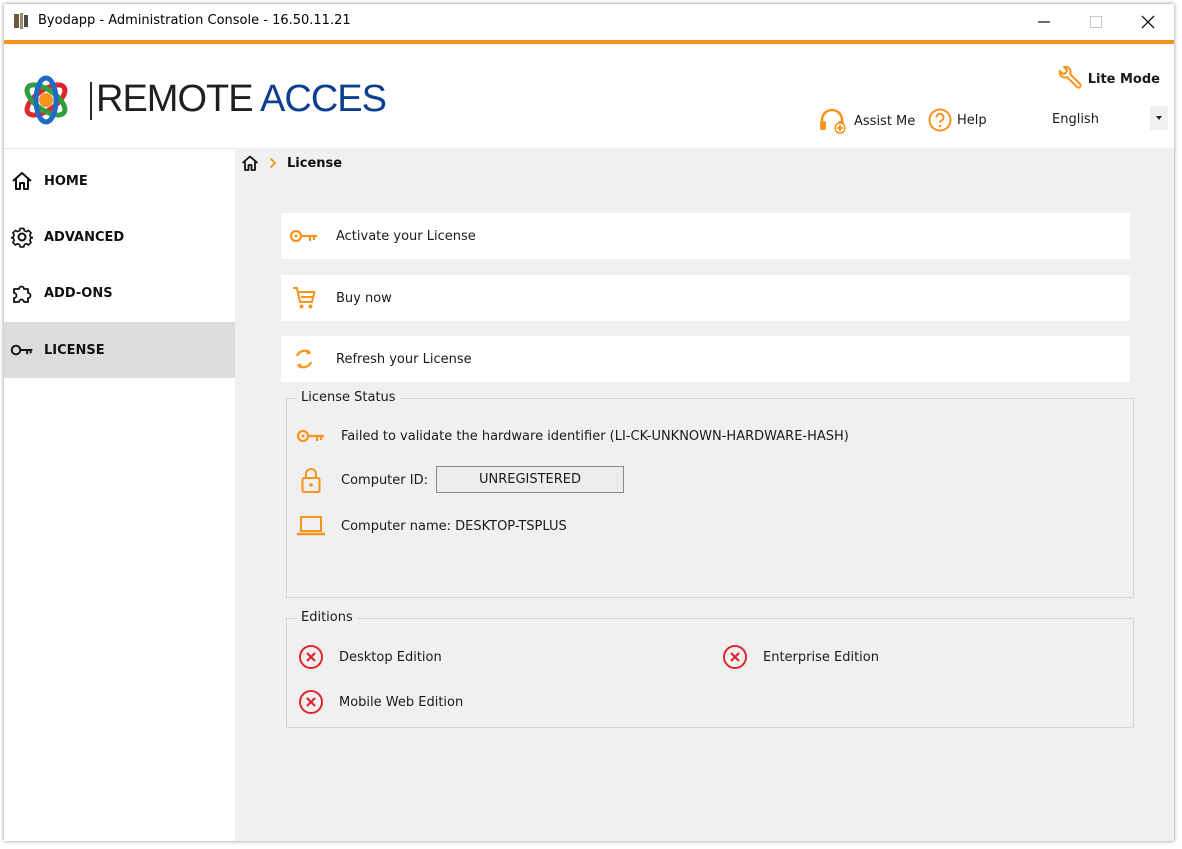 This screenshot has height=849, width=1182. I want to click on buy-now-button: Buy now, so click(705, 298).